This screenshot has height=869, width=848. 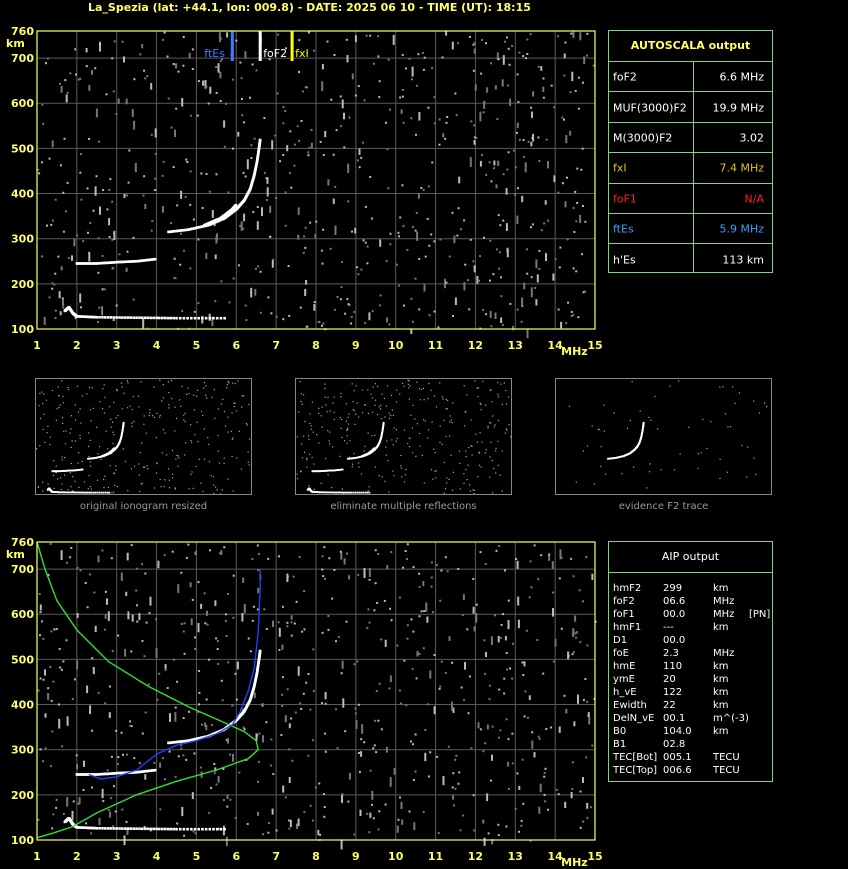 I want to click on aip-value: 00.1, so click(x=674, y=718).